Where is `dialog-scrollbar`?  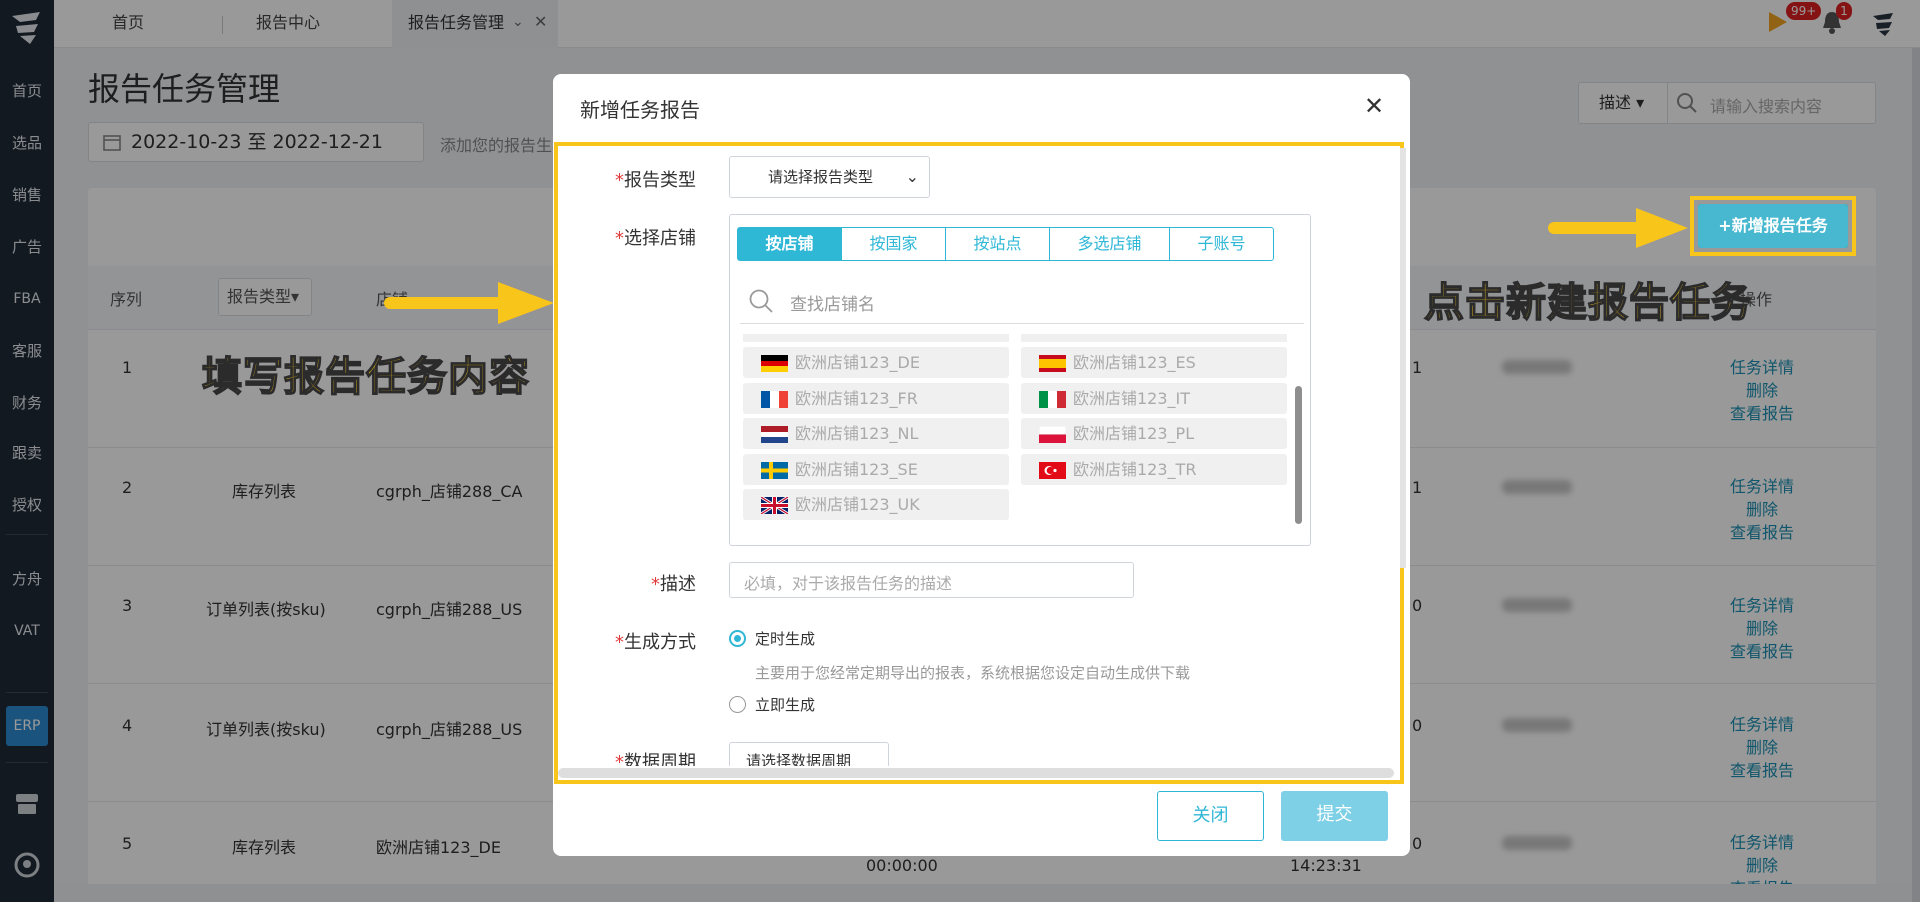
dialog-scrollbar is located at coordinates (1403, 358).